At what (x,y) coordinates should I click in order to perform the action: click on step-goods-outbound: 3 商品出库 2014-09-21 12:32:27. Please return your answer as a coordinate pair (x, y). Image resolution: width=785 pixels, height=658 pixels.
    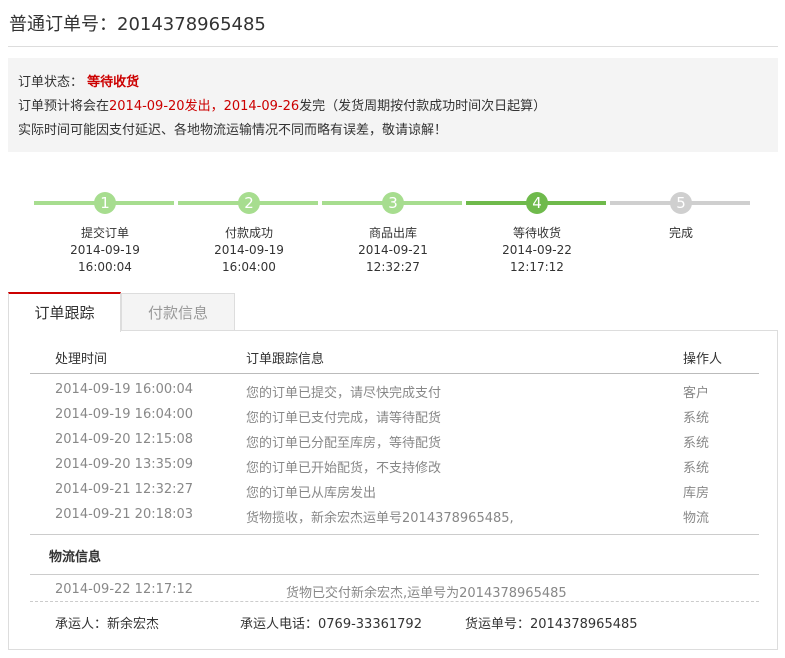
    Looking at the image, I should click on (394, 235).